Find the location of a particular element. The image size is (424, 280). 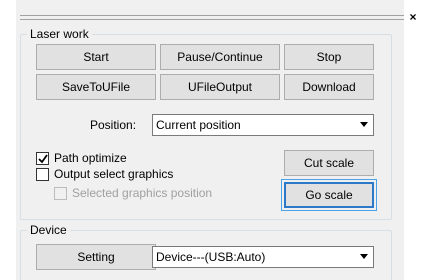

selected-position-label: Selected graphics position is located at coordinates (142, 193).